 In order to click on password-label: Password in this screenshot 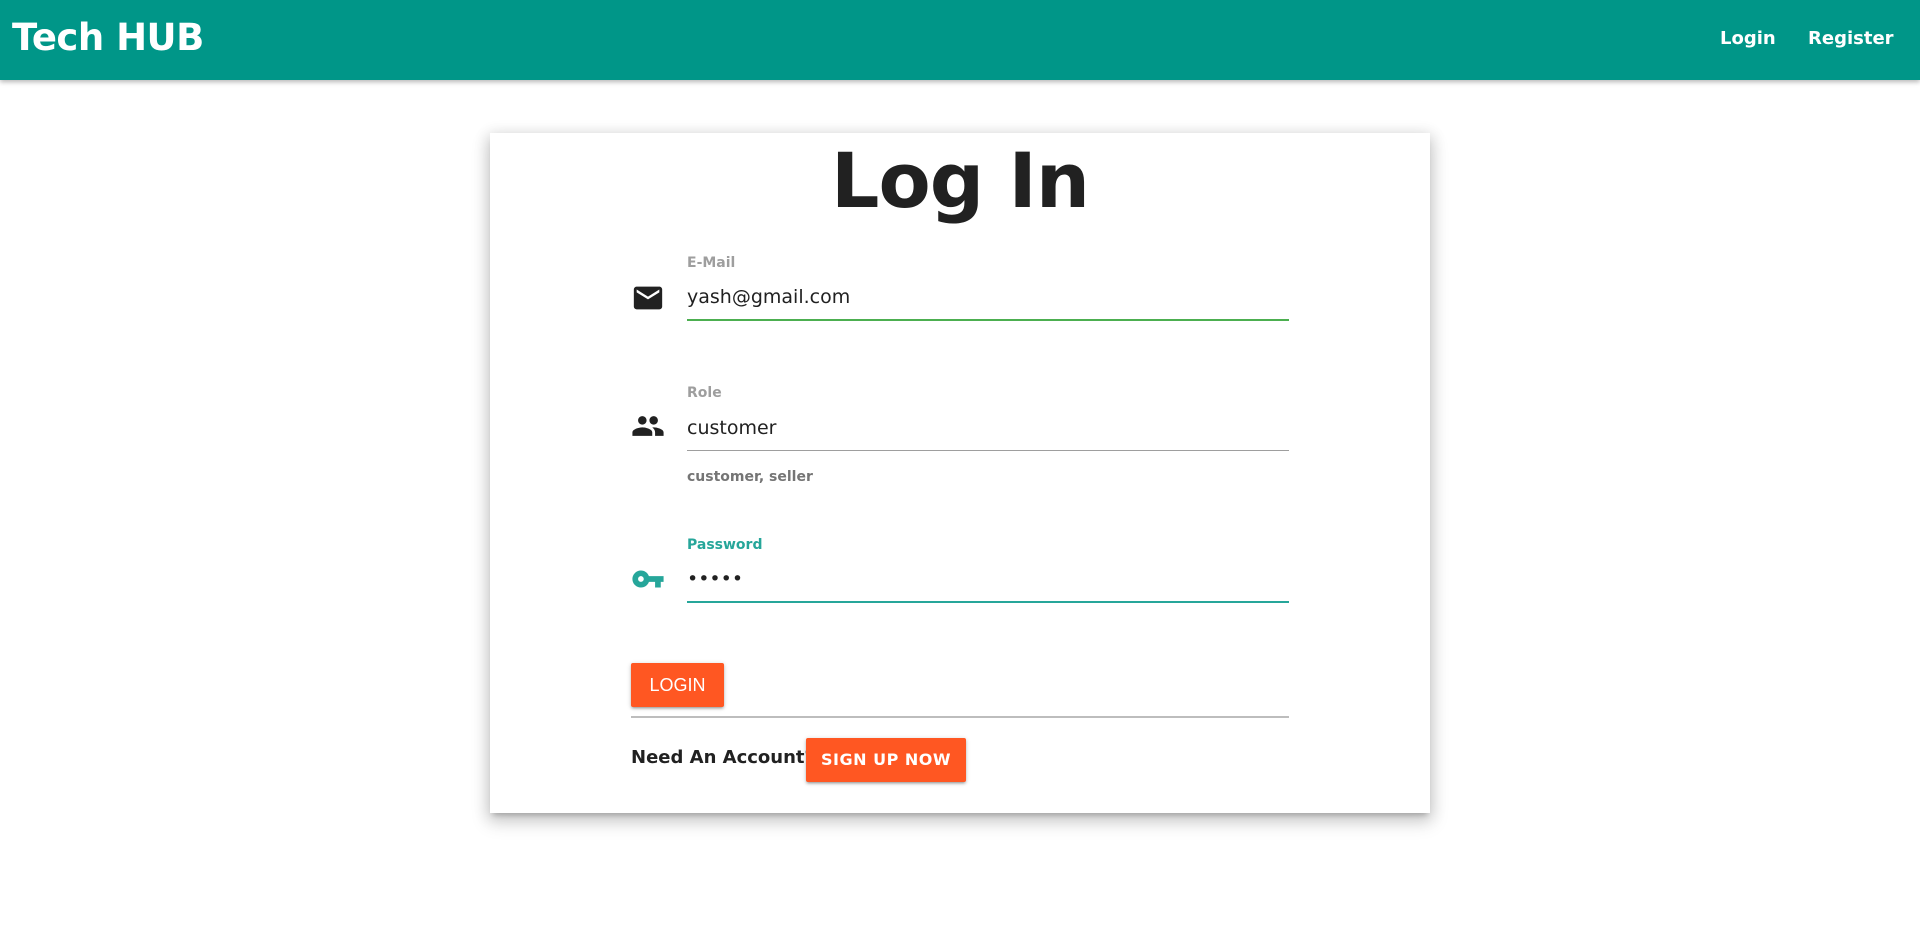, I will do `click(725, 545)`.